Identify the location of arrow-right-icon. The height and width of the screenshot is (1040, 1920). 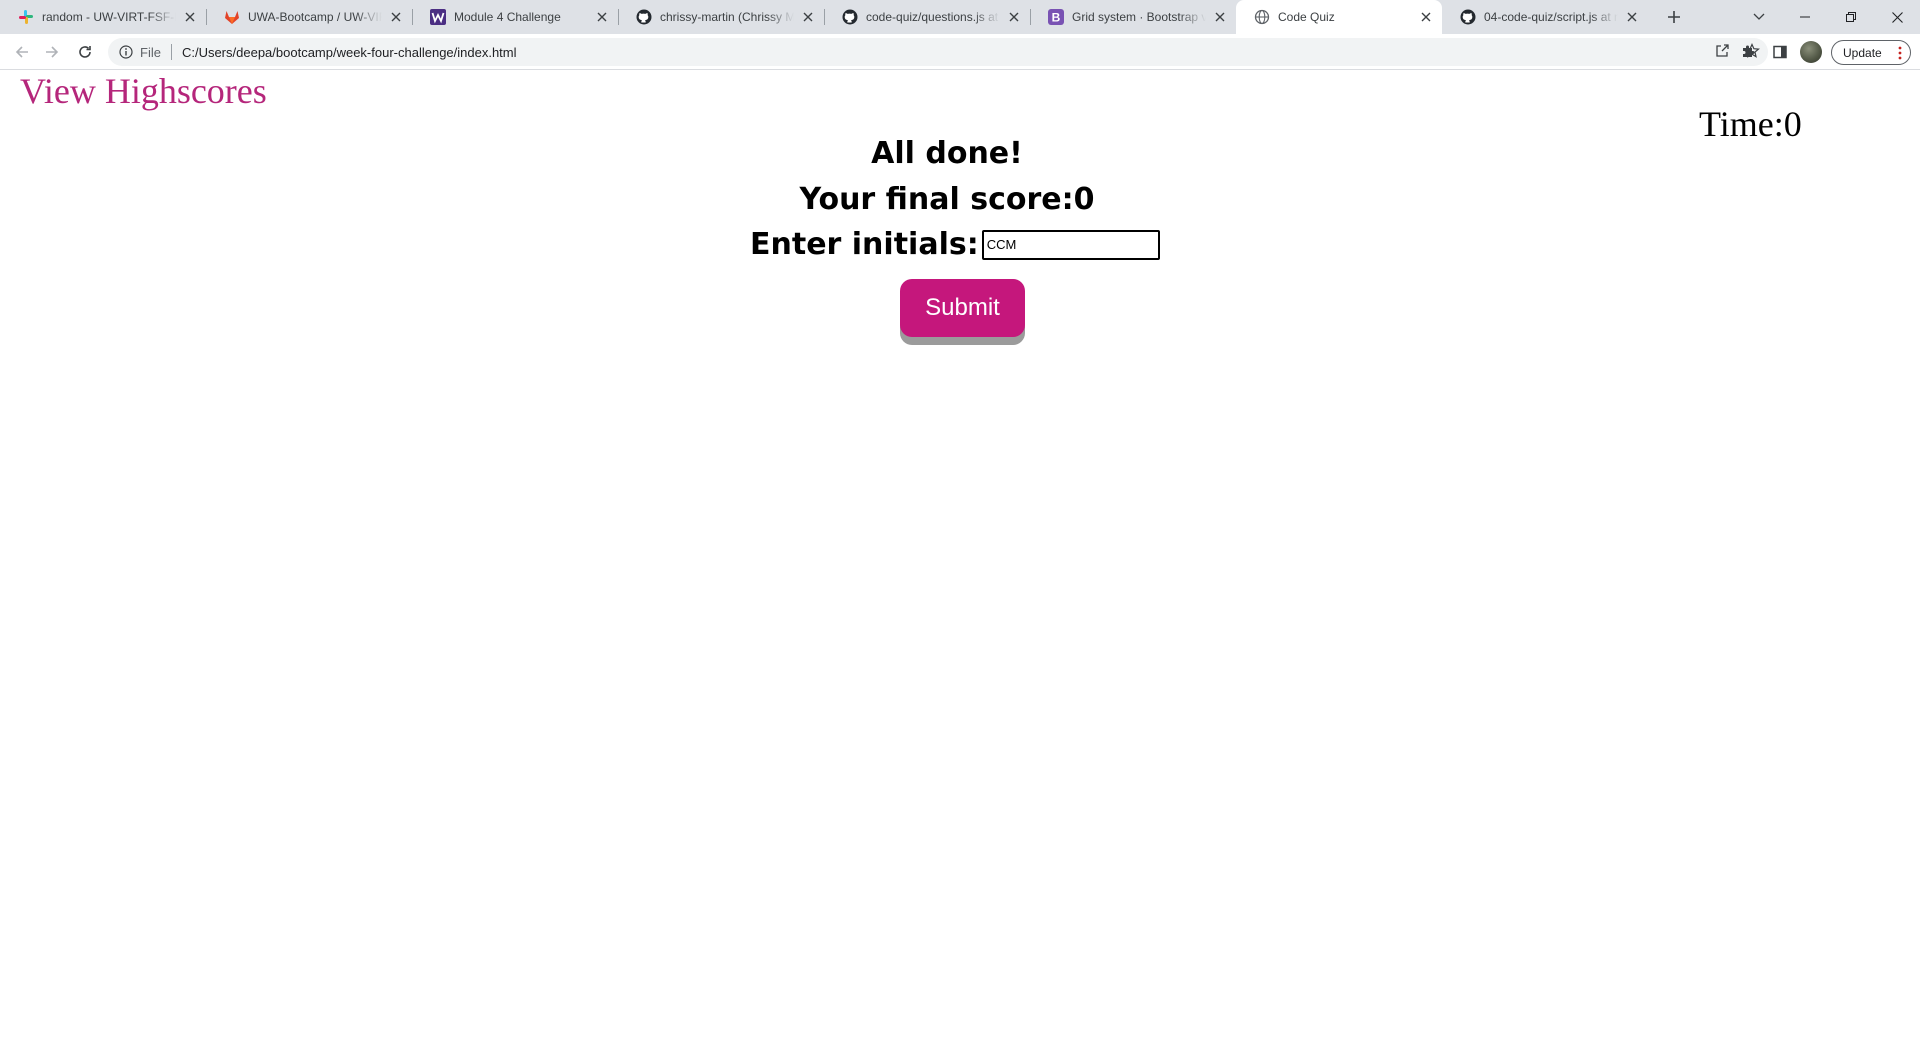
(52, 52).